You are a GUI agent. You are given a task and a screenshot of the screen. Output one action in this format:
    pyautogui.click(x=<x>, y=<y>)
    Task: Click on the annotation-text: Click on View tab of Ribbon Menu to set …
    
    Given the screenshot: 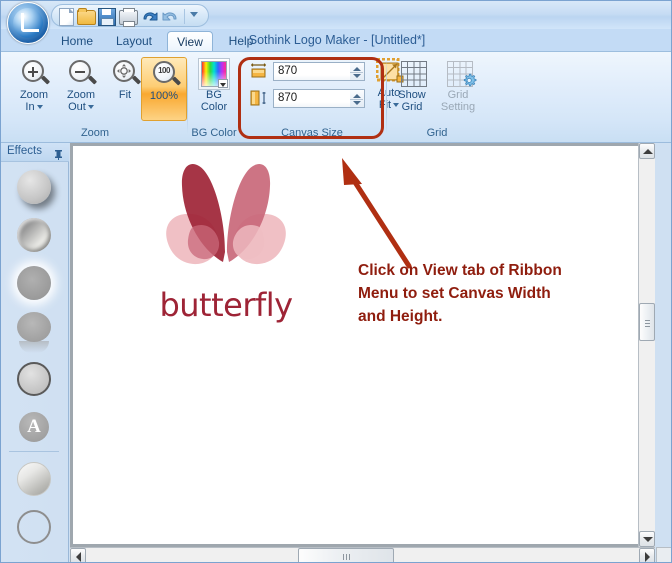 What is the action you would take?
    pyautogui.click(x=490, y=293)
    